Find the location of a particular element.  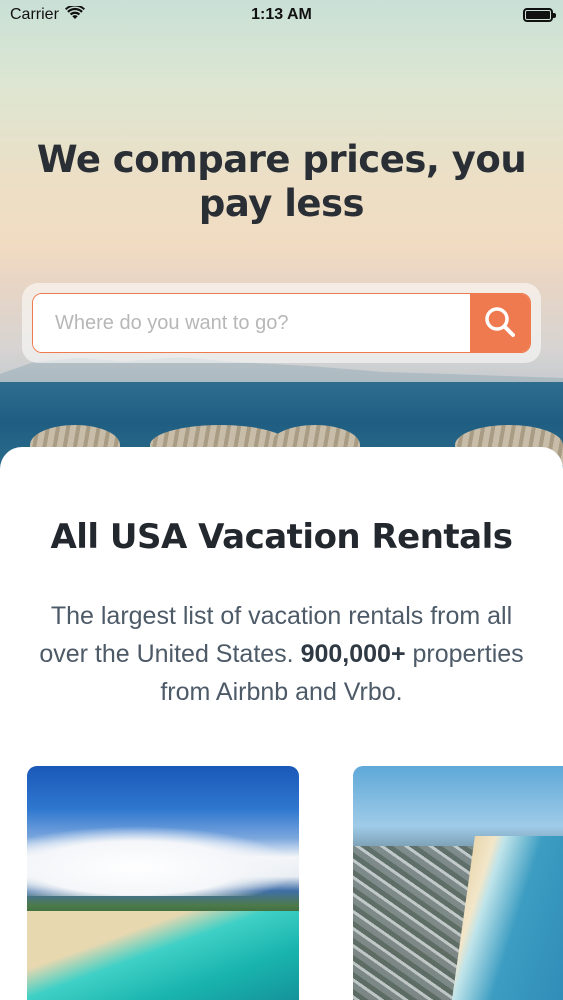

destination-card-hawaii is located at coordinates (163, 883).